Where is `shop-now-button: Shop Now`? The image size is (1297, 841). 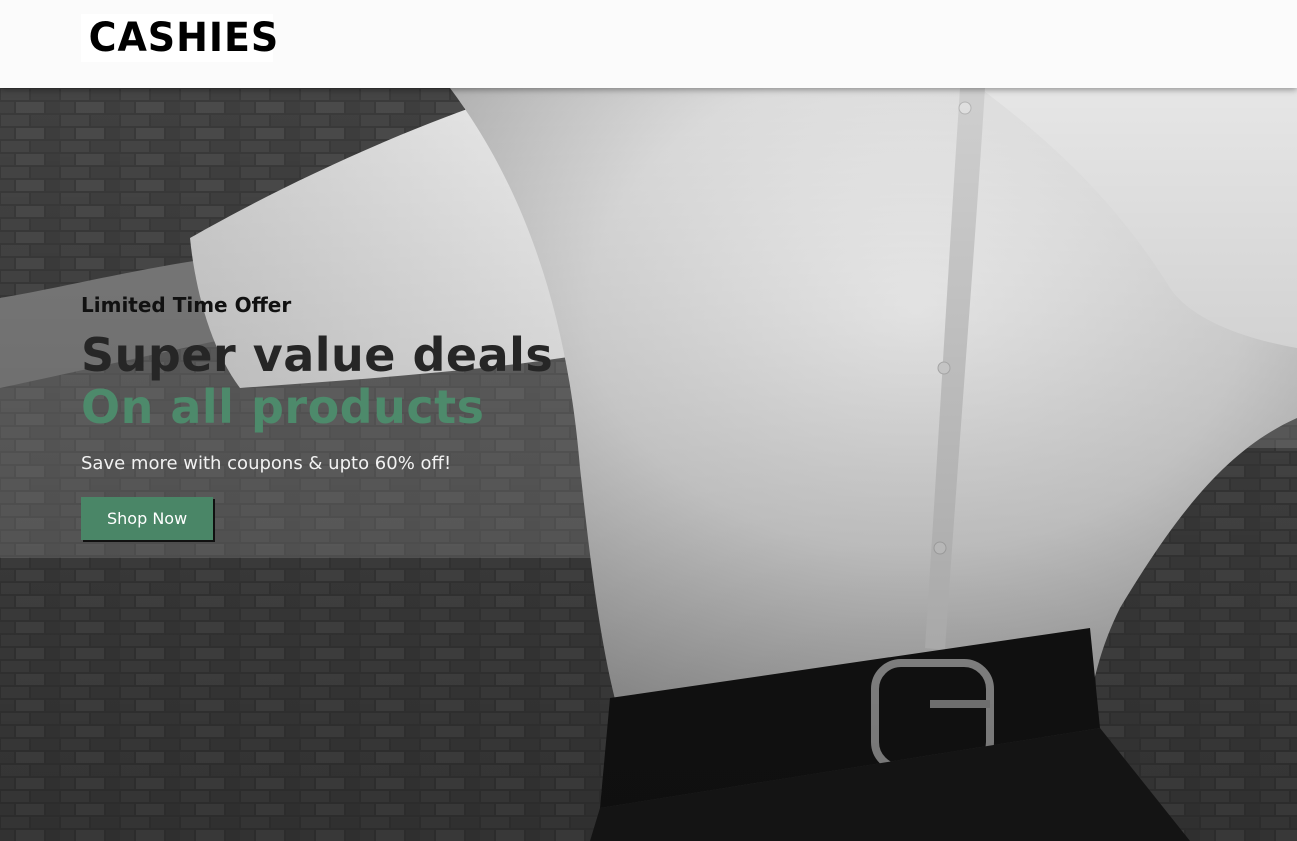 shop-now-button: Shop Now is located at coordinates (147, 518).